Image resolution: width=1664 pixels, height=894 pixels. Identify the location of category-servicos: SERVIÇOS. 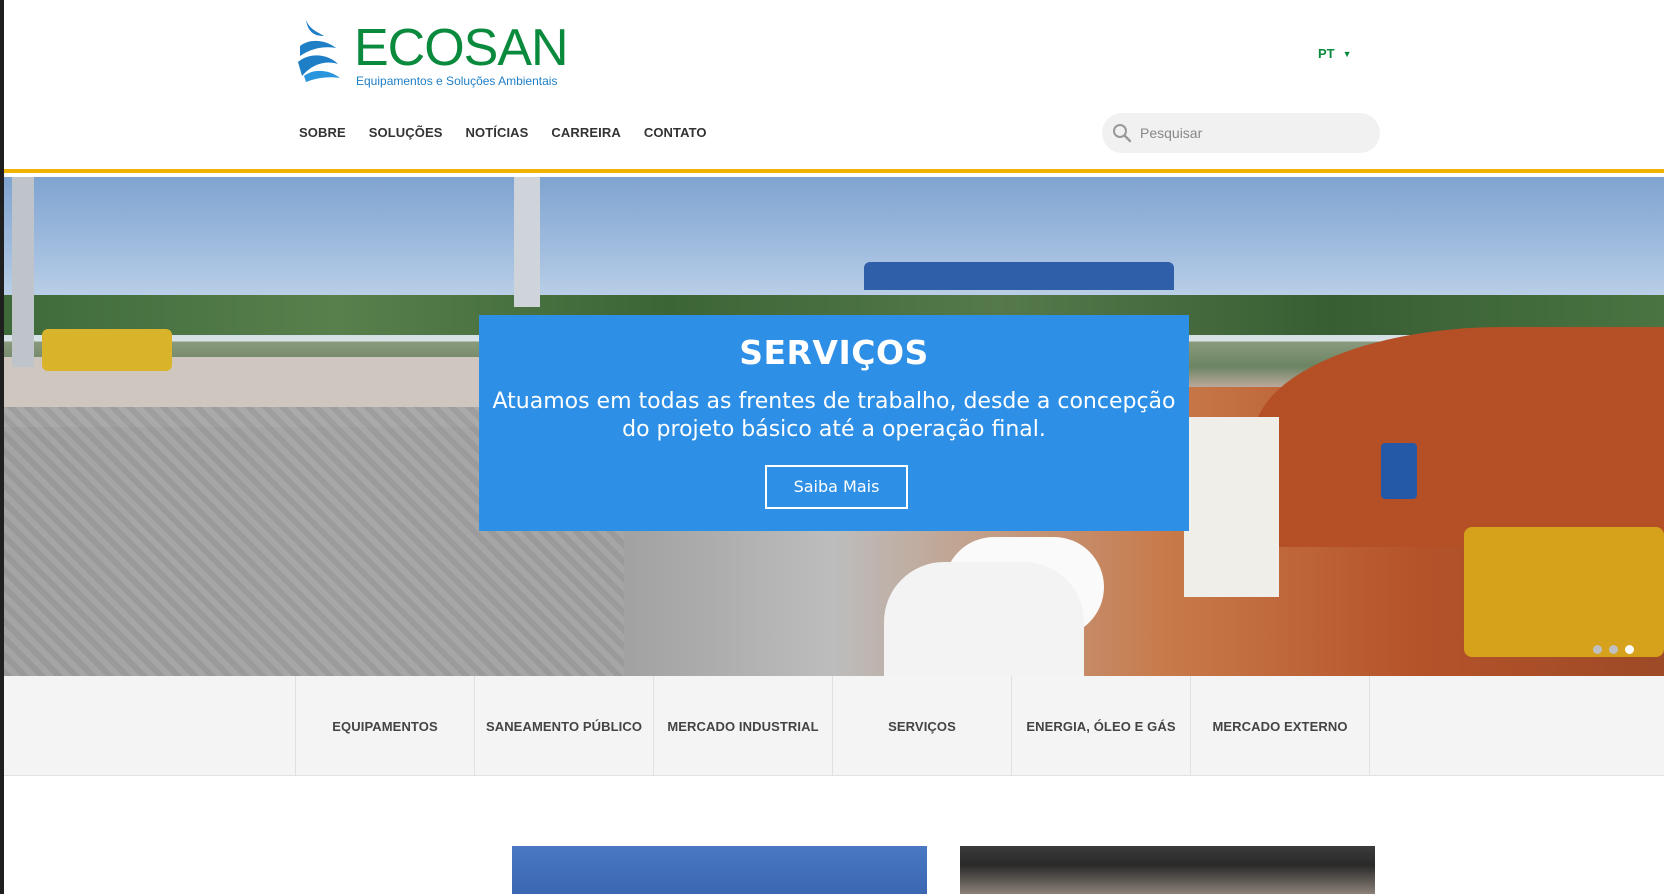
(922, 726).